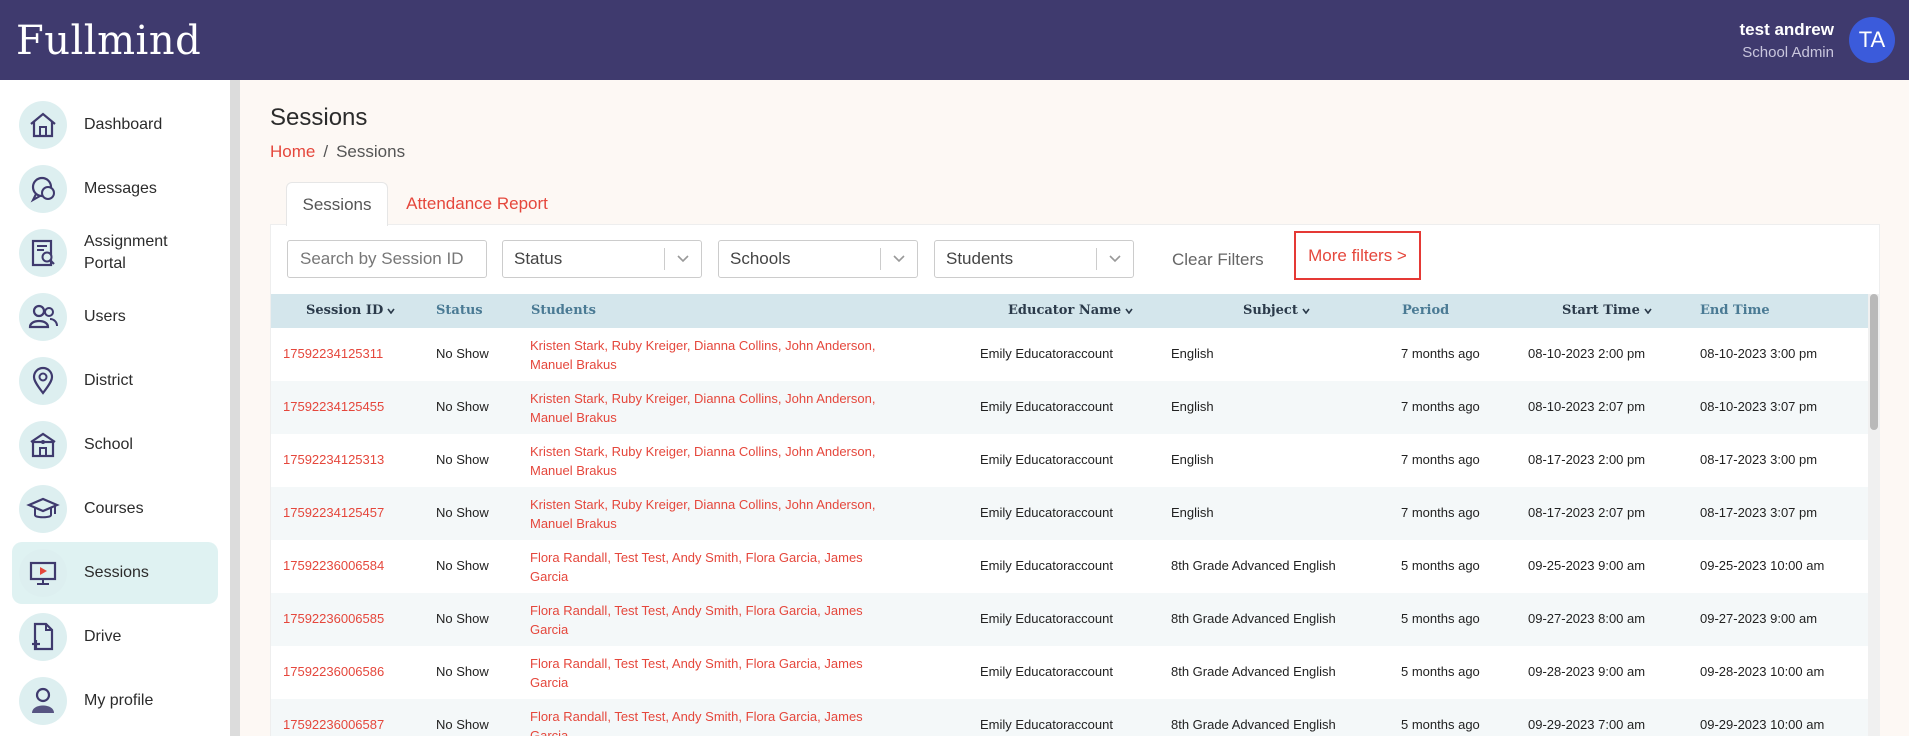  I want to click on sidebar-item-dashboard: Dashboard, so click(115, 125).